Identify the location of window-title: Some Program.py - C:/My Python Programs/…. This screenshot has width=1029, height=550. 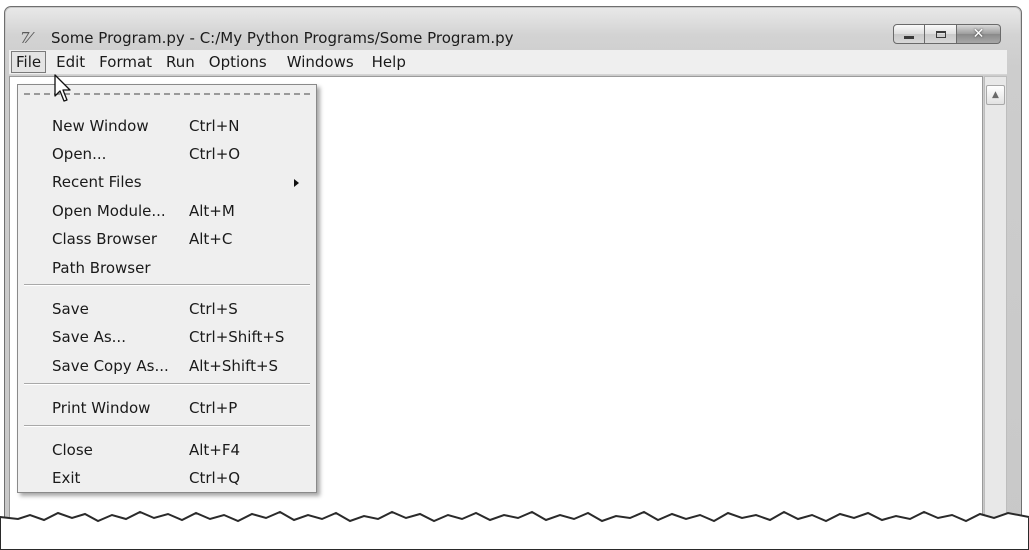
(282, 38).